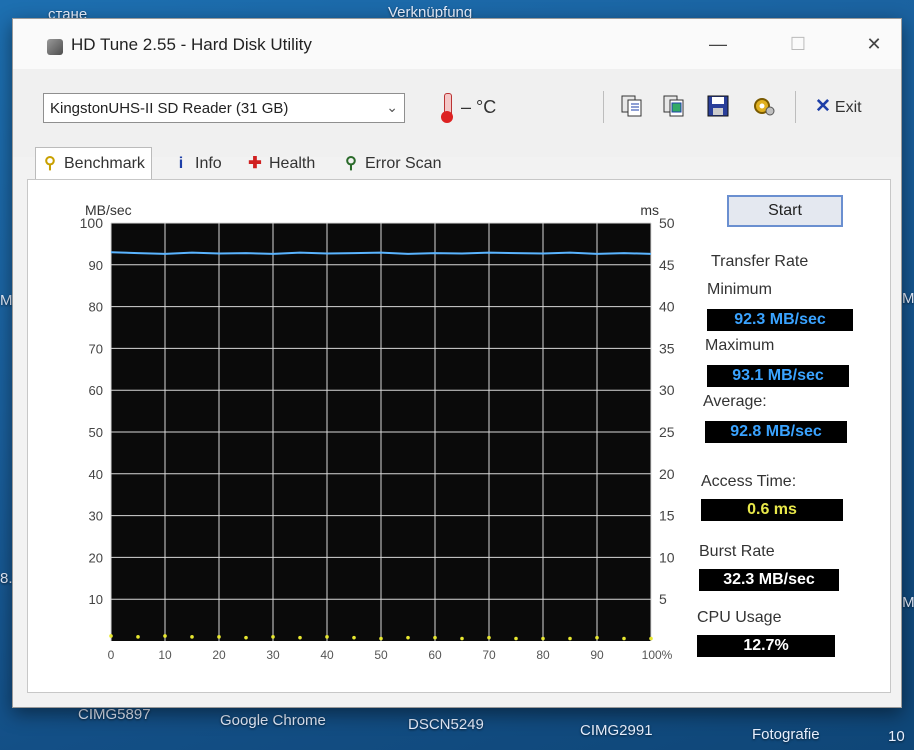  Describe the element at coordinates (55, 47) in the screenshot. I see `app-icon` at that location.